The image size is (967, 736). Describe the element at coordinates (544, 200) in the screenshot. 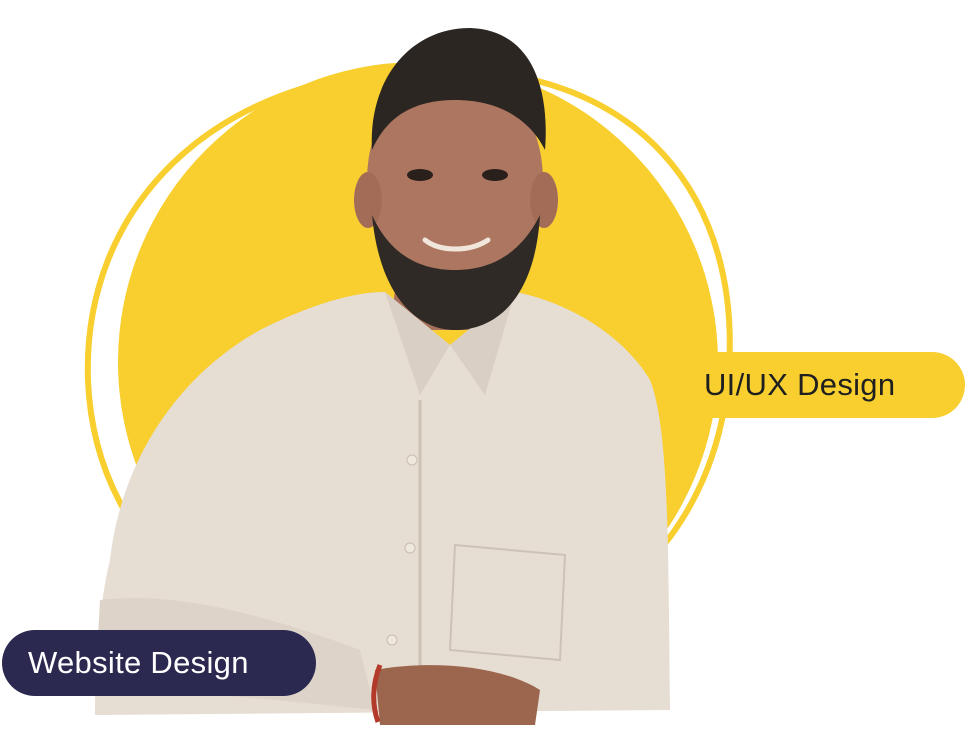

I see `person-ear-right` at that location.